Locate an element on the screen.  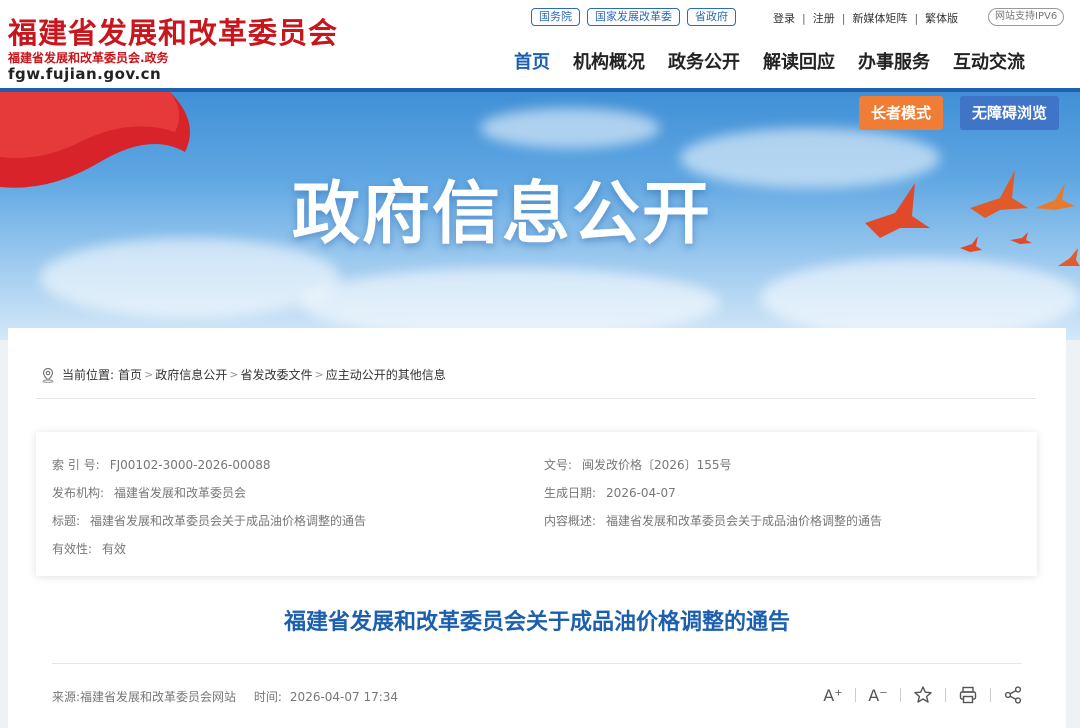
link-ndrc: 国家发展改革委 is located at coordinates (633, 17).